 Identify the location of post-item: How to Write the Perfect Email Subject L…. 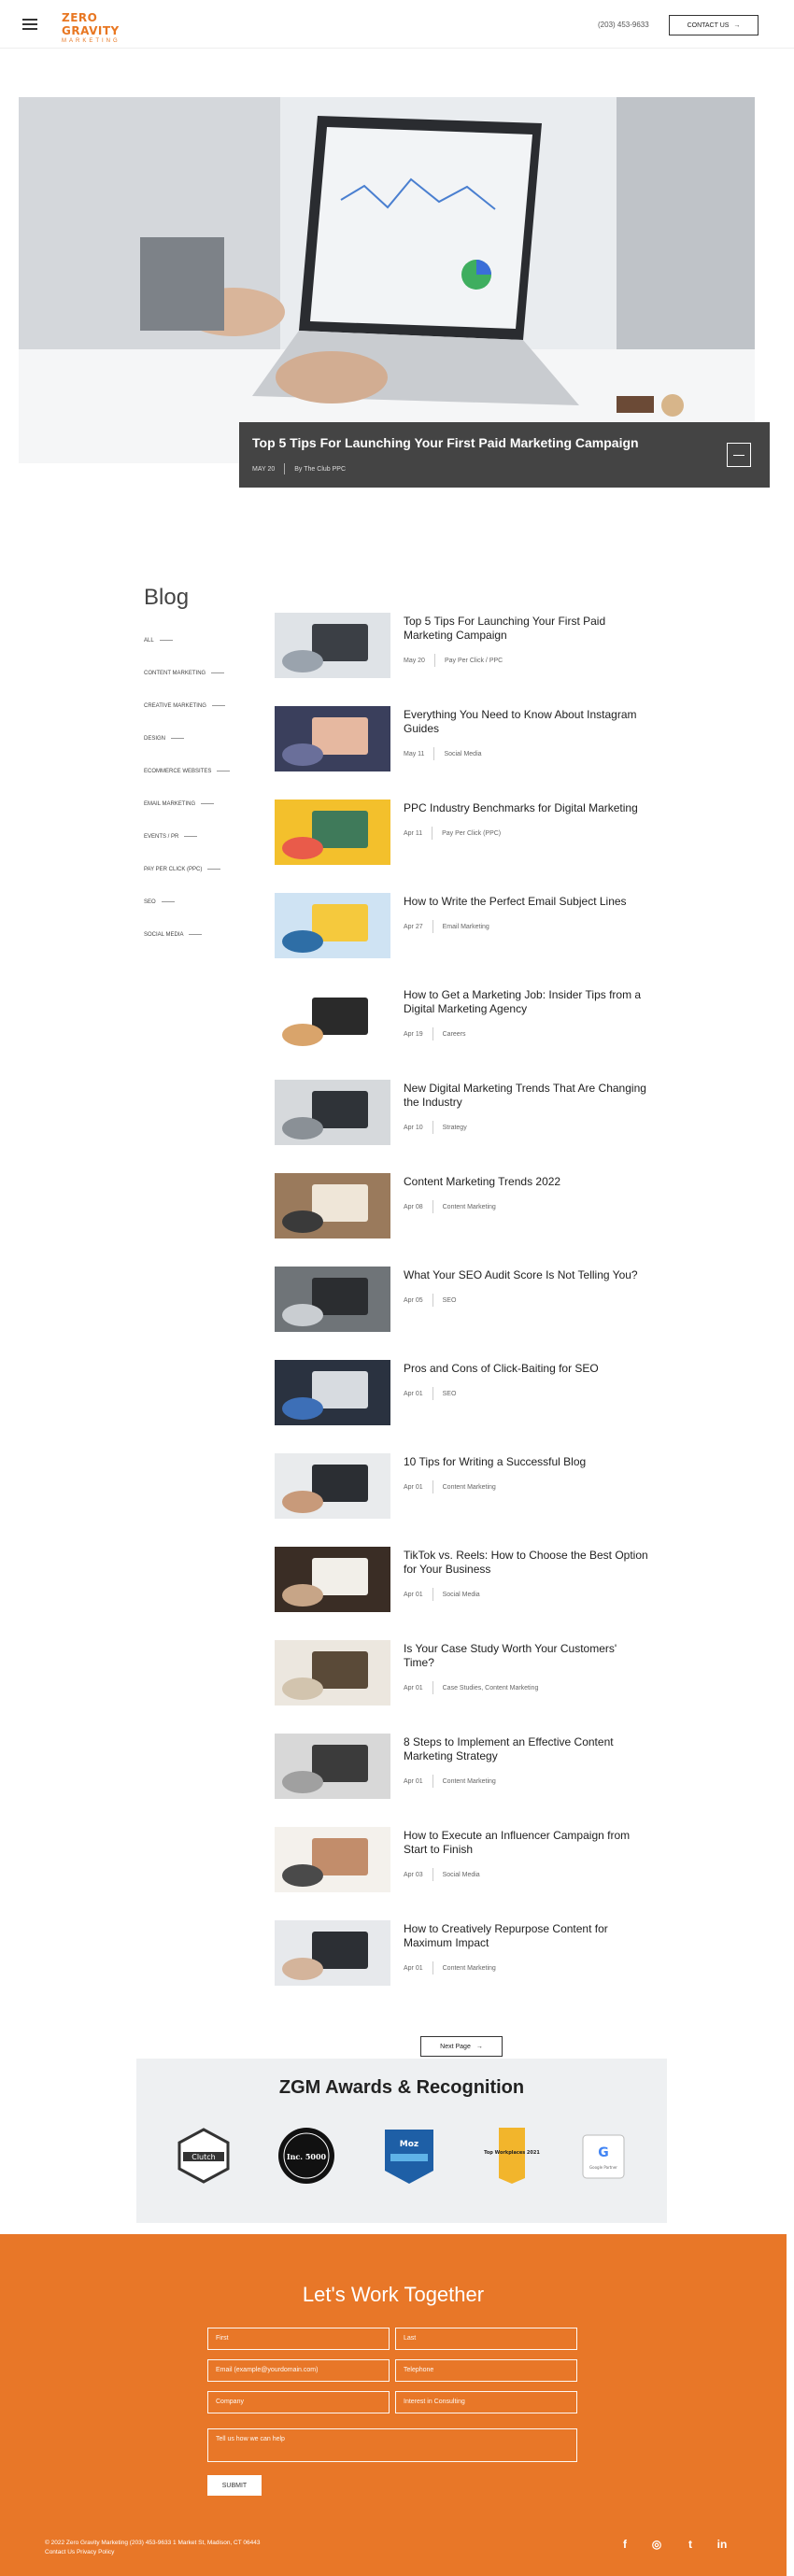
(461, 939).